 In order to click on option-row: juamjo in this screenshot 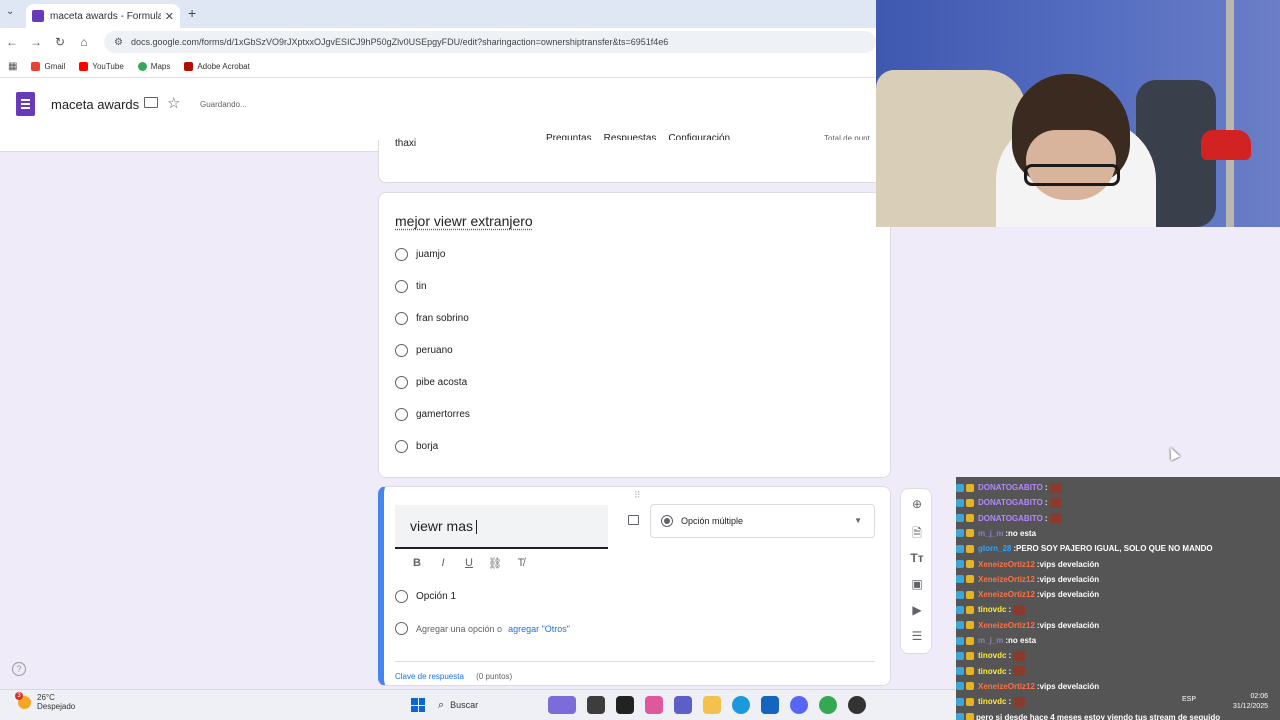, I will do `click(420, 254)`.